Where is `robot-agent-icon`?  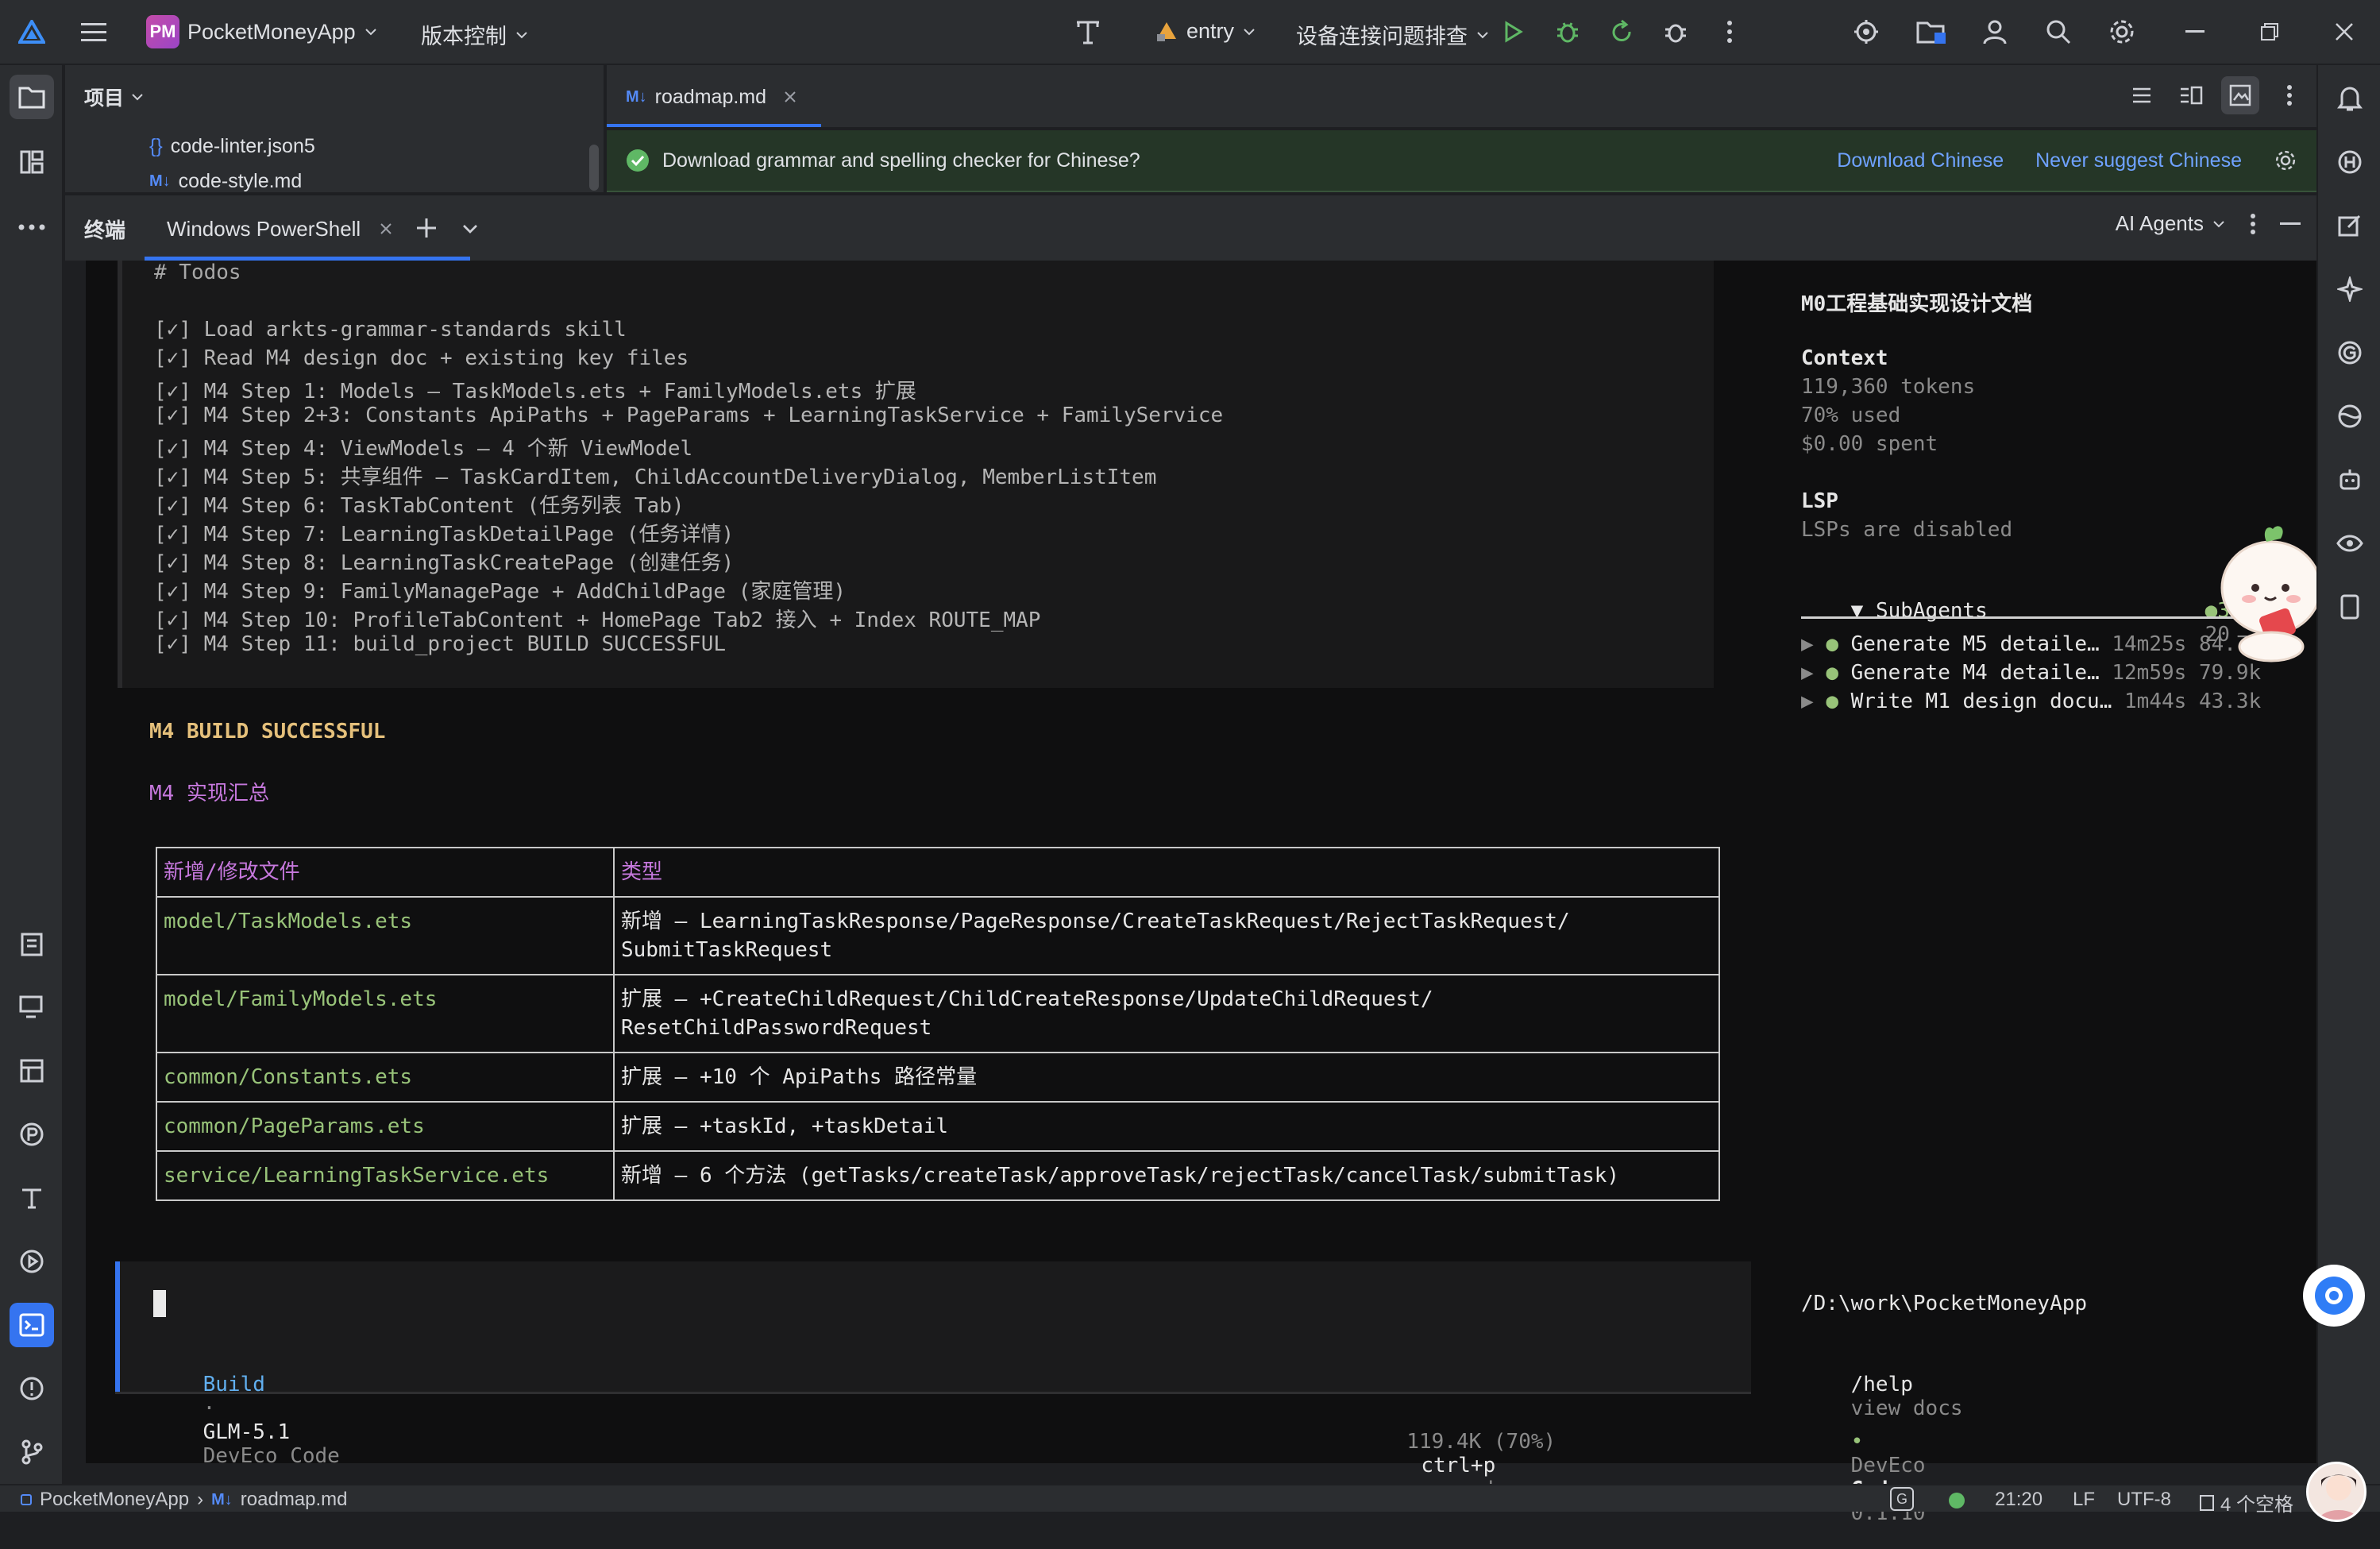 robot-agent-icon is located at coordinates (2349, 480).